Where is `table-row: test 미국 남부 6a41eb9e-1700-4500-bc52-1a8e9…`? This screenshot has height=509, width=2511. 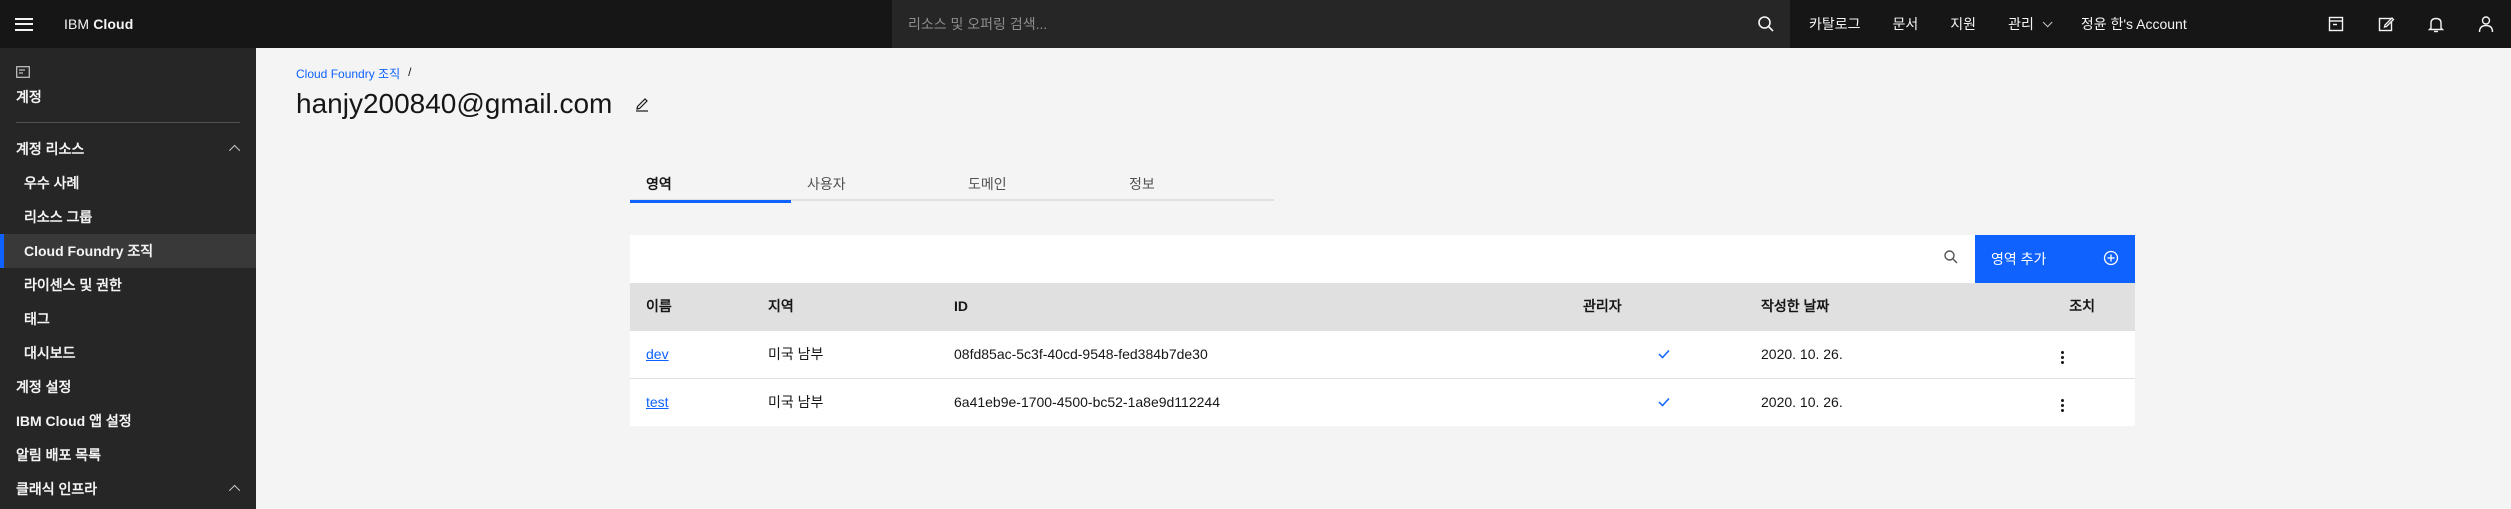
table-row: test 미국 남부 6a41eb9e-1700-4500-bc52-1a8e9… is located at coordinates (1382, 401).